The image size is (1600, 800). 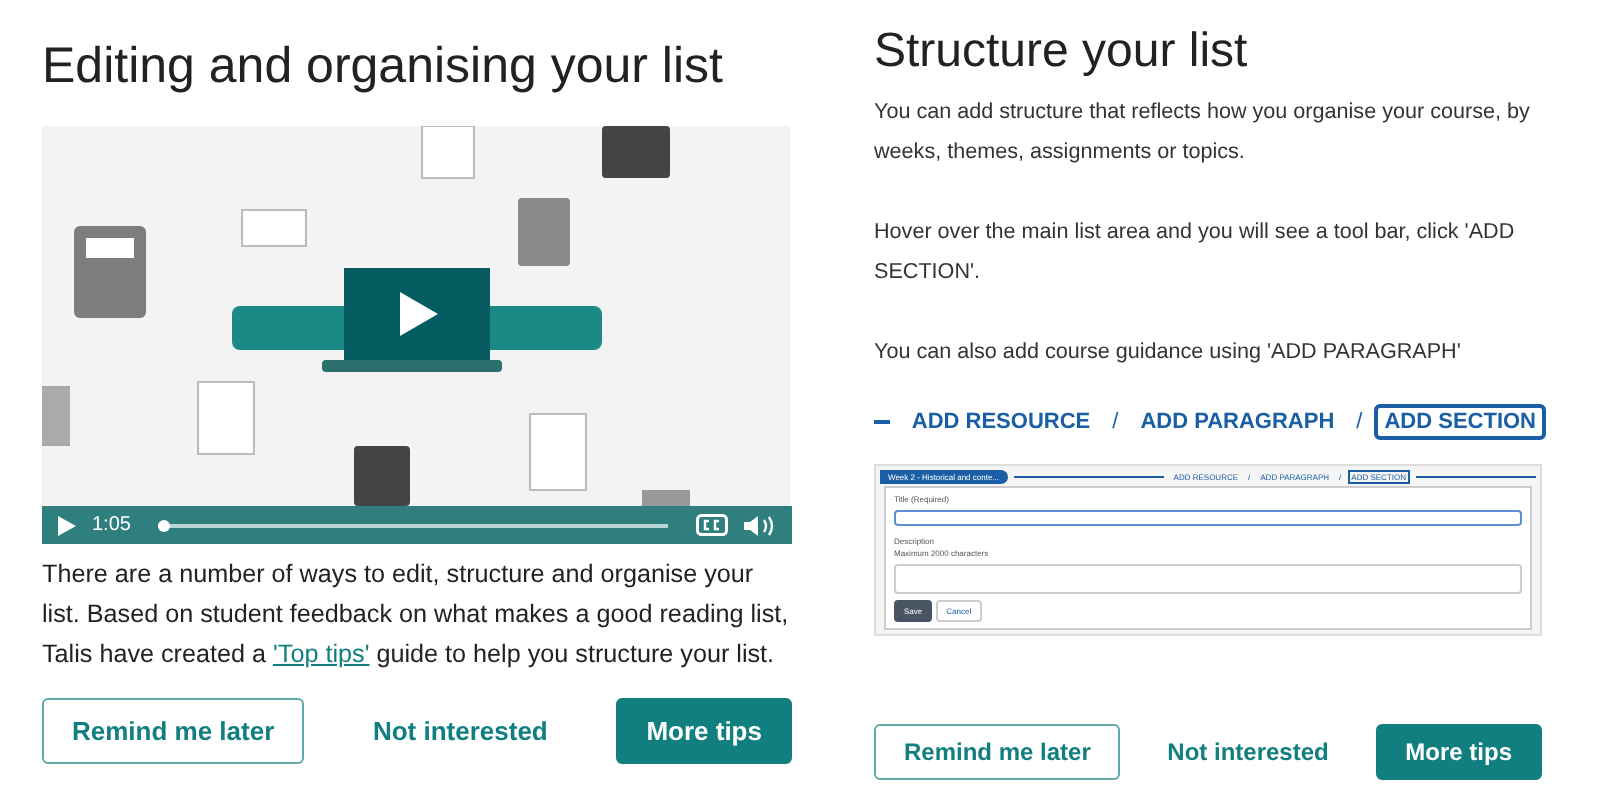 What do you see at coordinates (1460, 422) in the screenshot?
I see `toolbar-action: ADD SECTION` at bounding box center [1460, 422].